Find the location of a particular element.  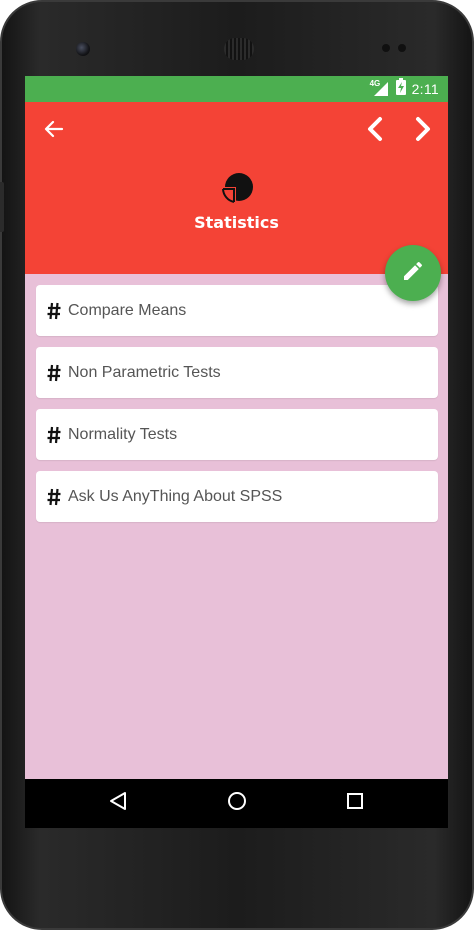

proximity-sensor is located at coordinates (386, 48).